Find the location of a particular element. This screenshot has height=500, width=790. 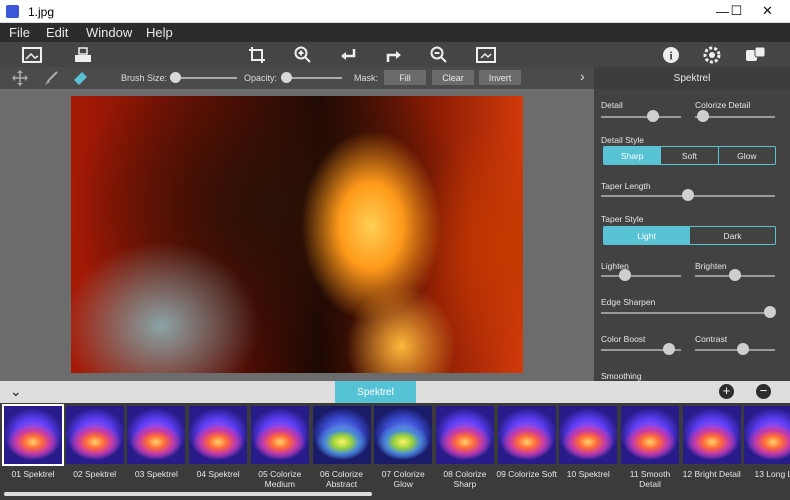

taper-style-selector: Light Dark is located at coordinates (689, 235).